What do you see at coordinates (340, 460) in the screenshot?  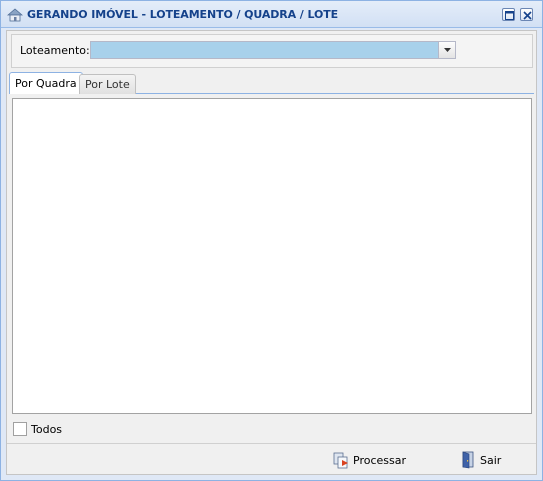 I see `process-icon` at bounding box center [340, 460].